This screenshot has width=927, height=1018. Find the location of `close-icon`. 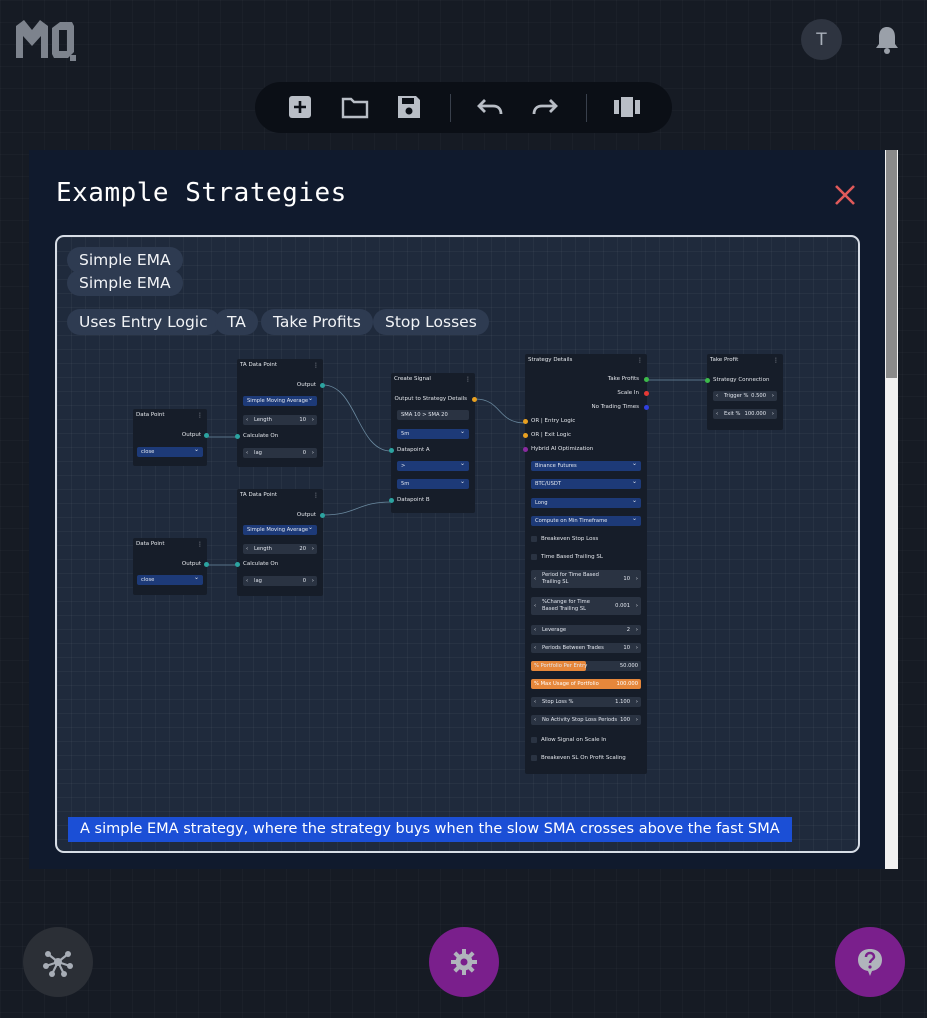

close-icon is located at coordinates (845, 195).